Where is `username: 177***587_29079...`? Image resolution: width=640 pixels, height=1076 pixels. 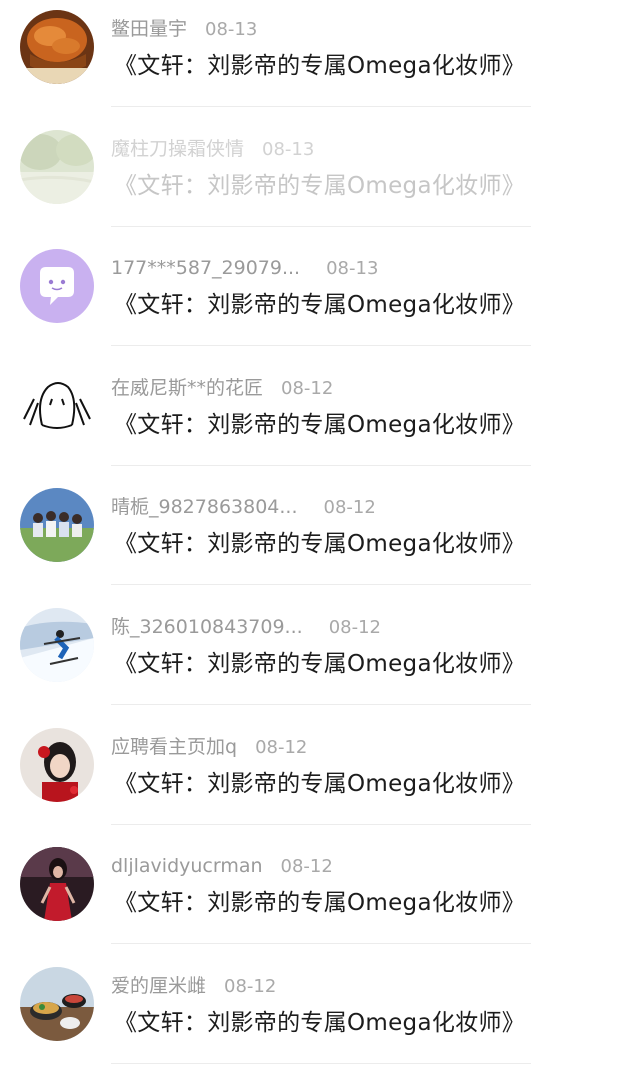
username: 177***587_29079... is located at coordinates (205, 268).